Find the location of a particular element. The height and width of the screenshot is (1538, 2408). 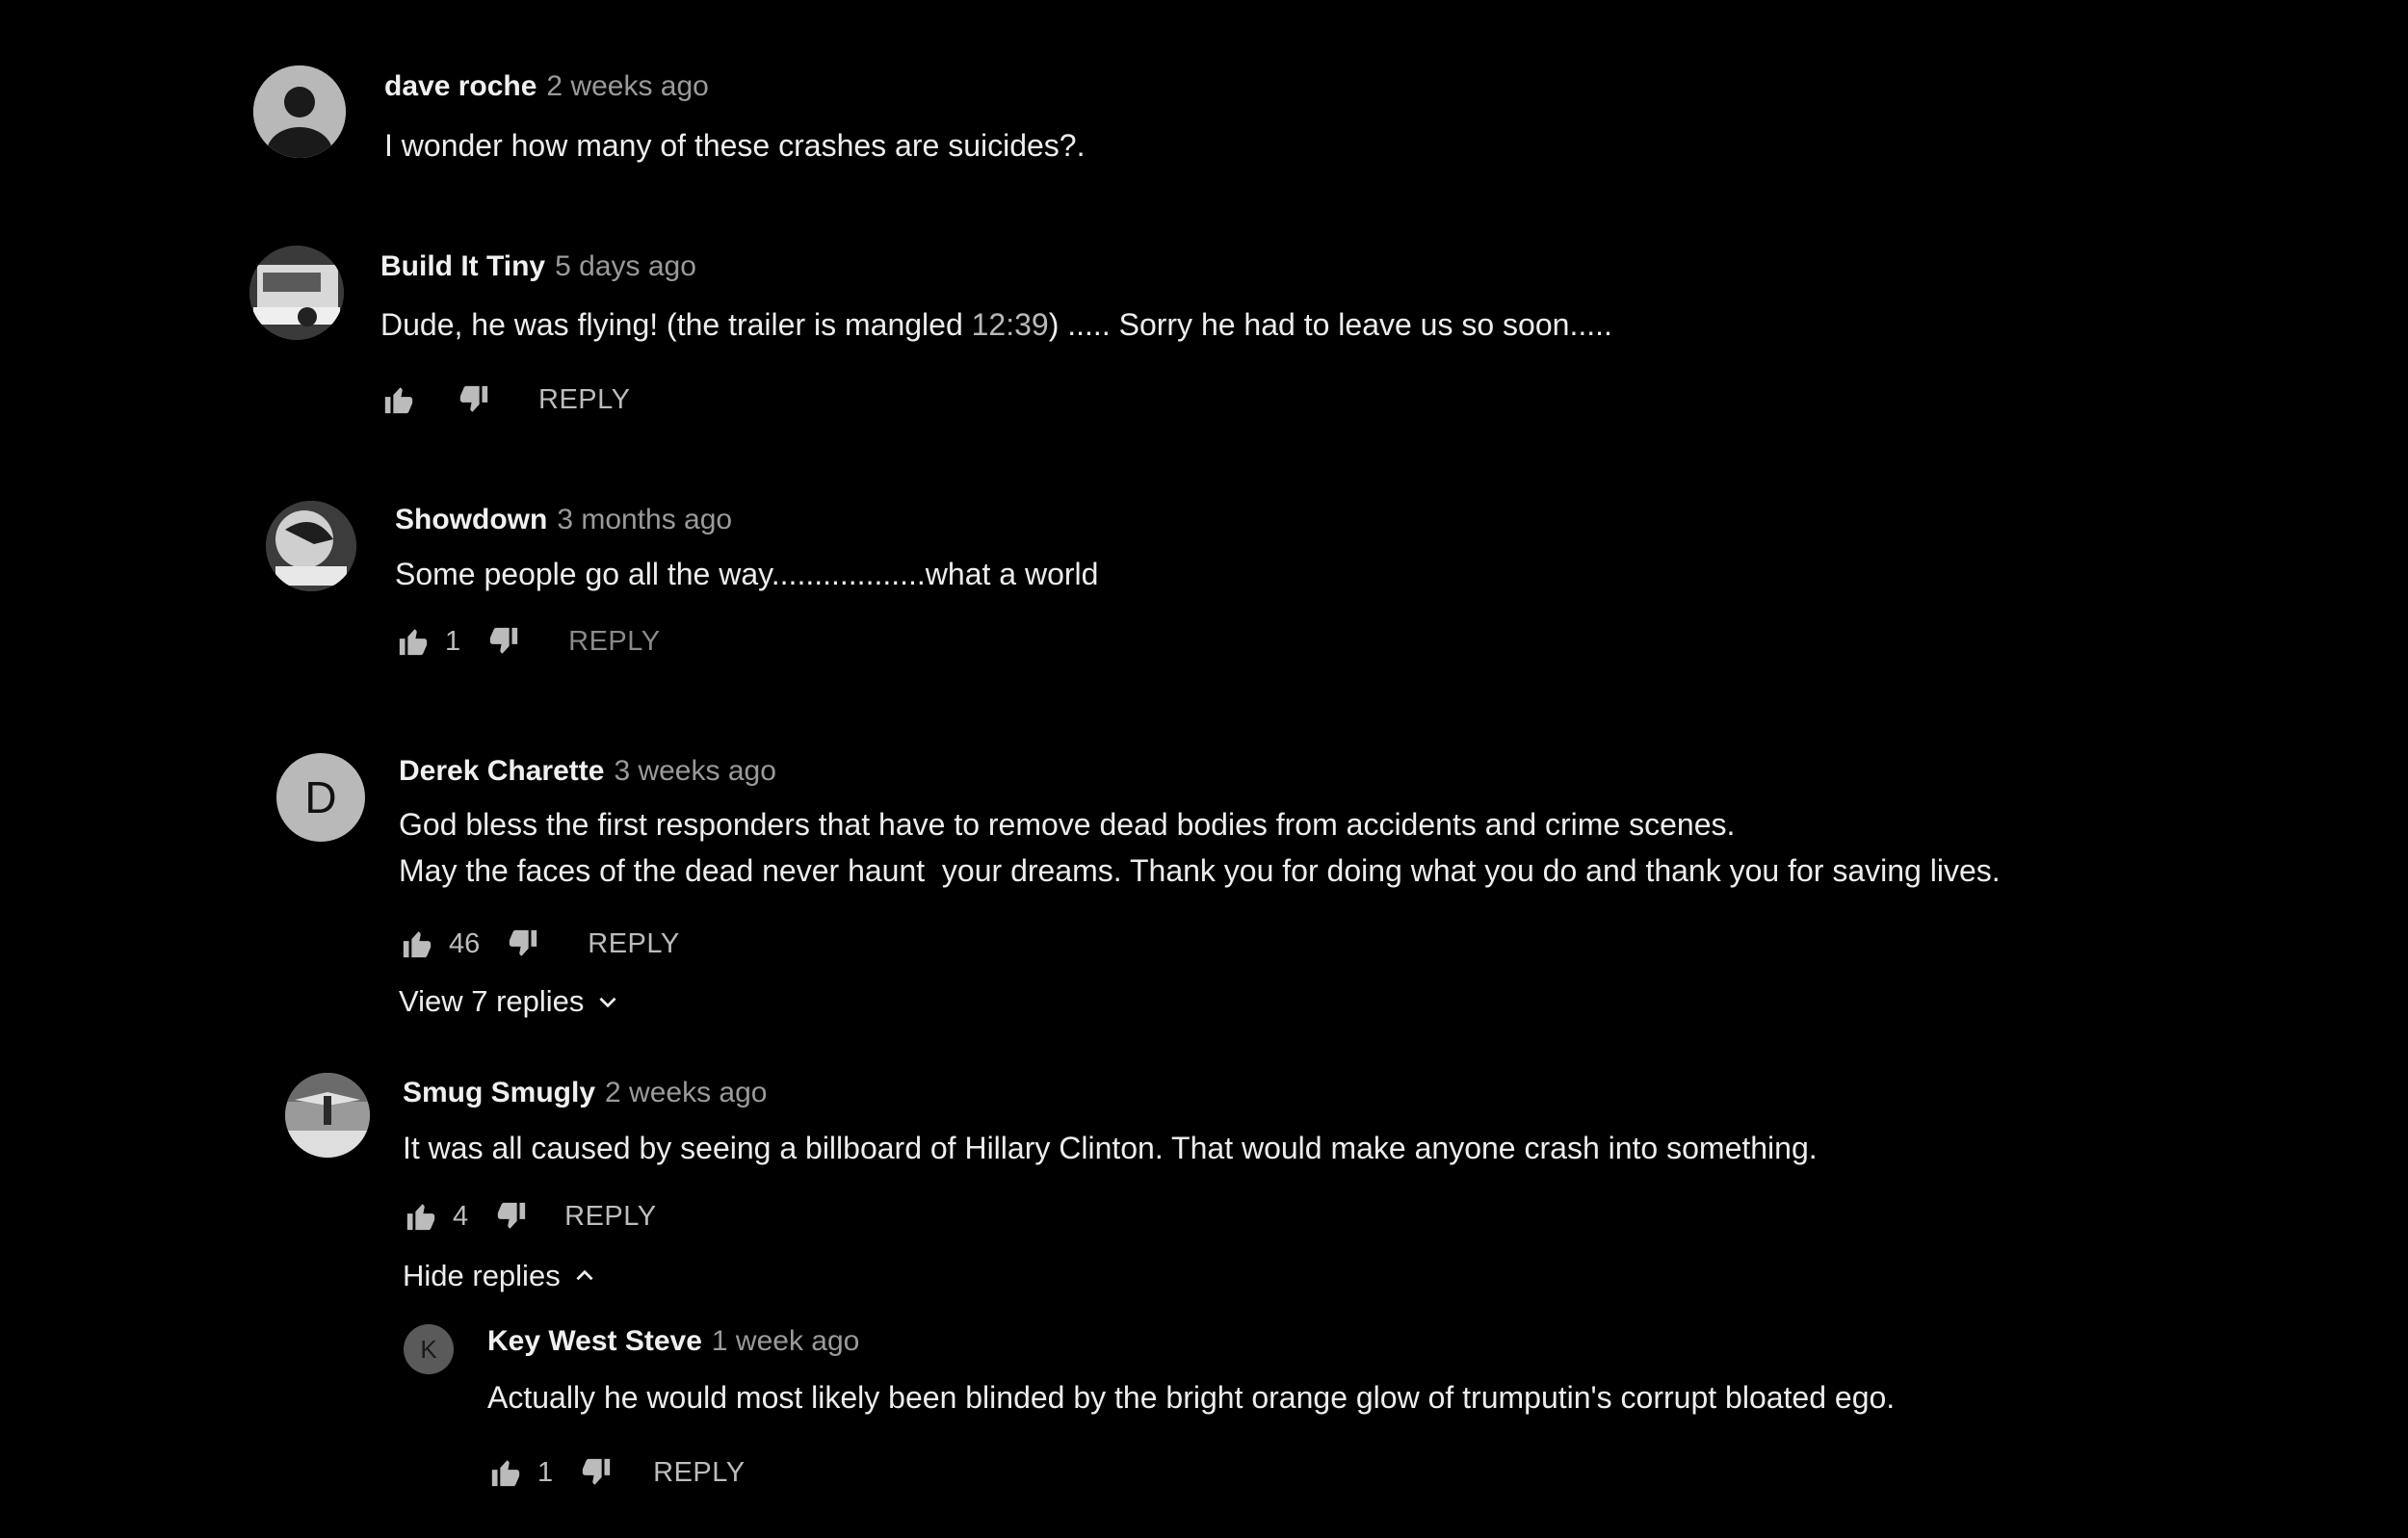

comment-actions: 46 REPLY is located at coordinates (539, 944).